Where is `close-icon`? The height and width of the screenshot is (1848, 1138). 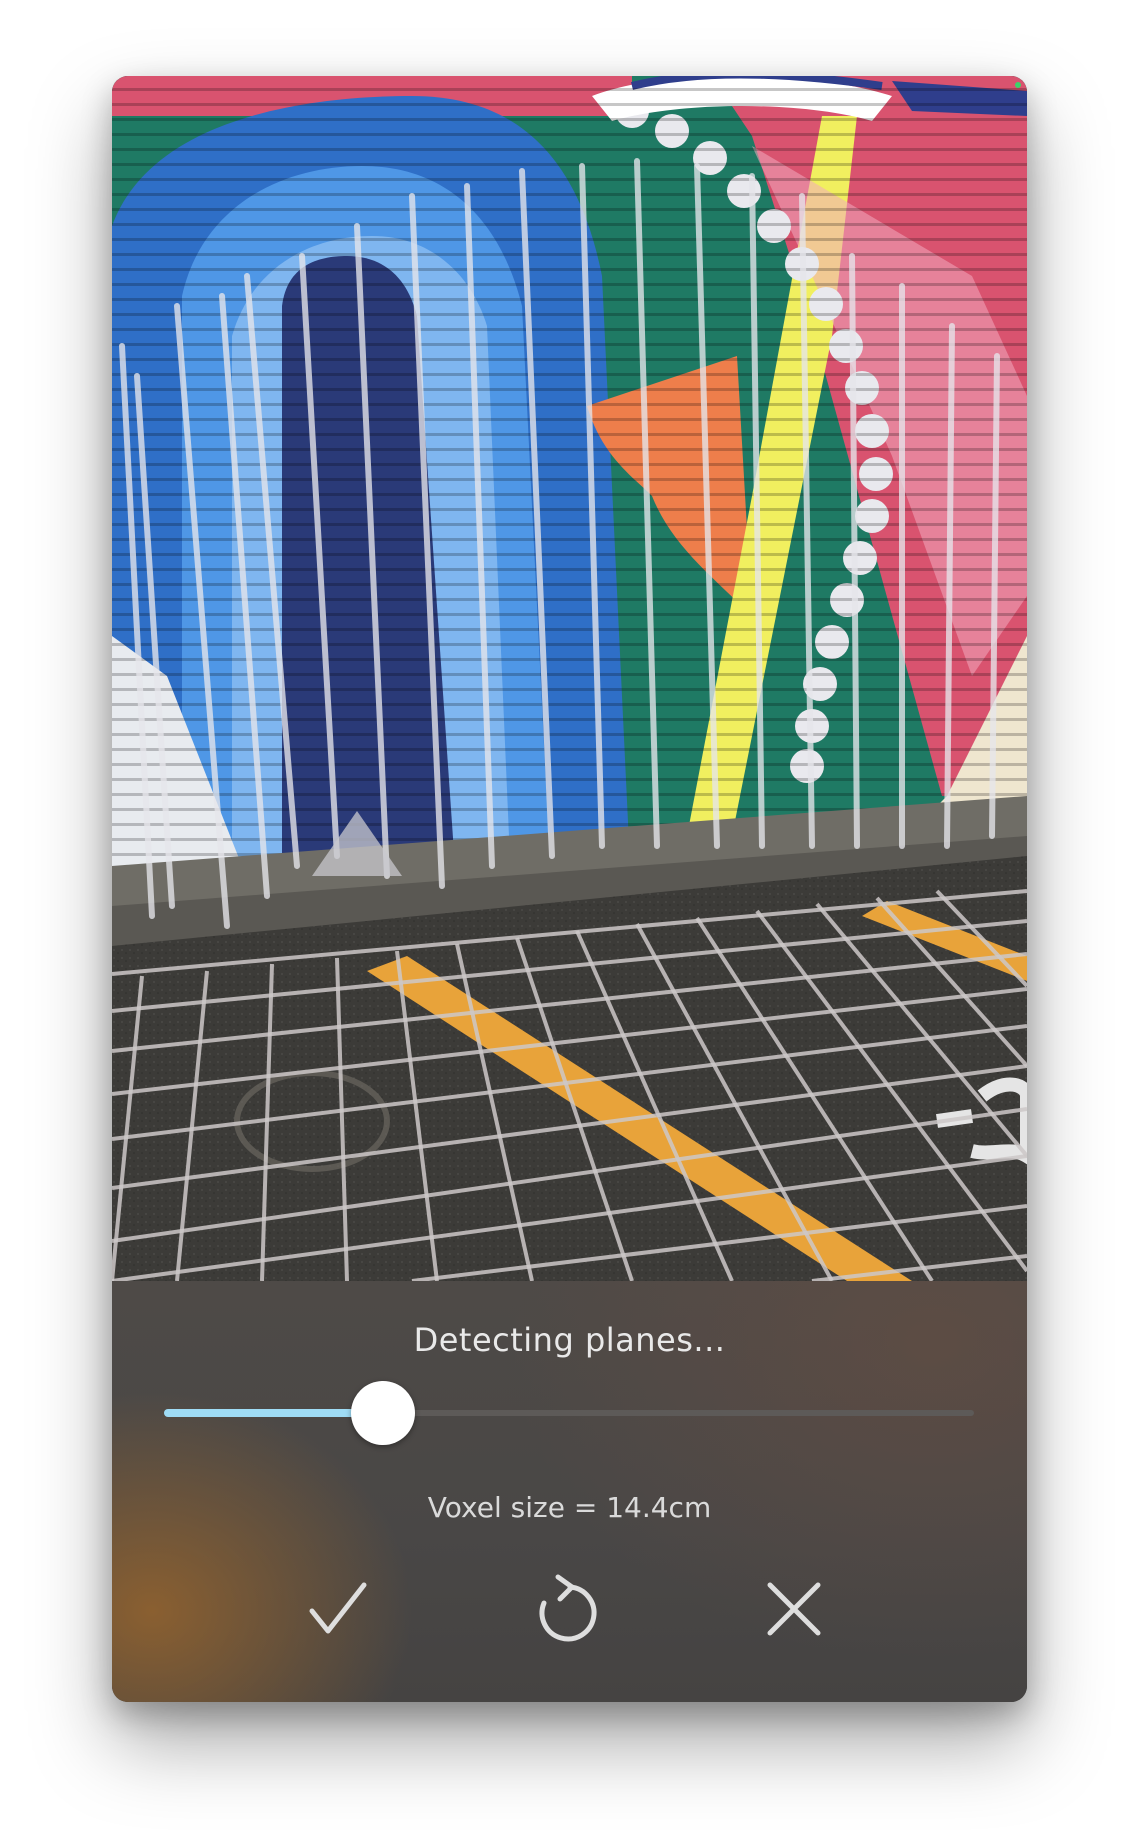
close-icon is located at coordinates (794, 1609).